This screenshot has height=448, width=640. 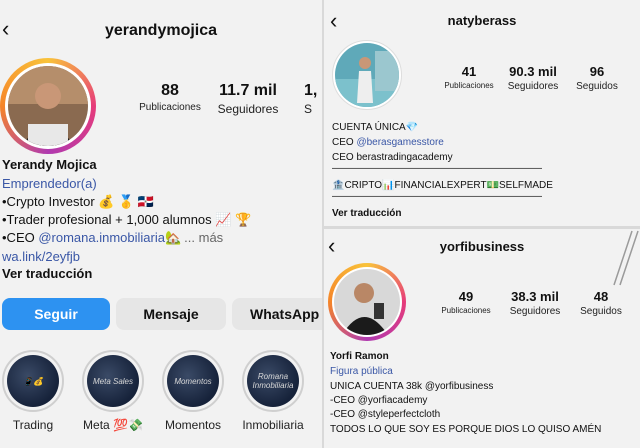 I want to click on stat-followers: 38.3 mil Seguidores, so click(x=535, y=303).